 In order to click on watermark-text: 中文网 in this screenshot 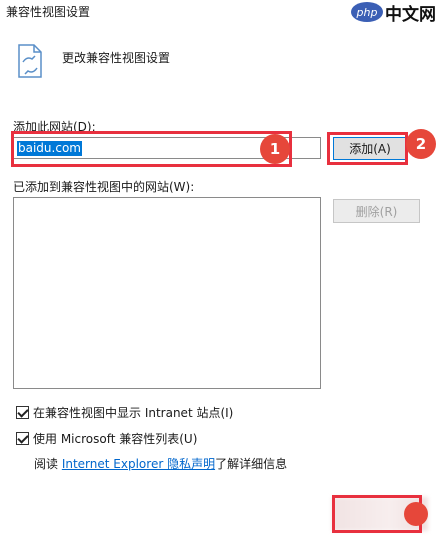, I will do `click(410, 14)`.